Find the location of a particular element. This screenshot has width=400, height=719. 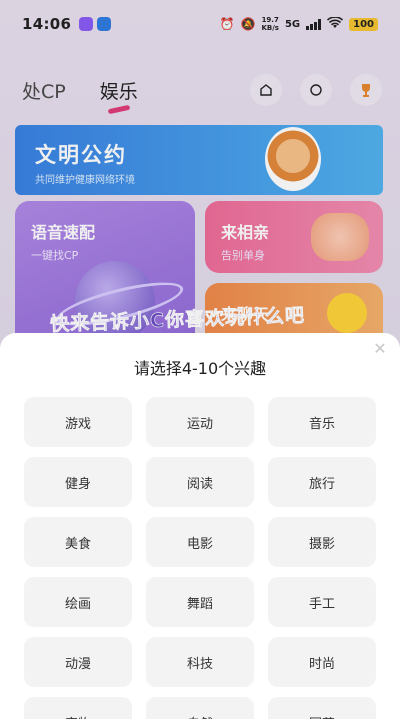

interest-chip: 时尚 is located at coordinates (322, 662).